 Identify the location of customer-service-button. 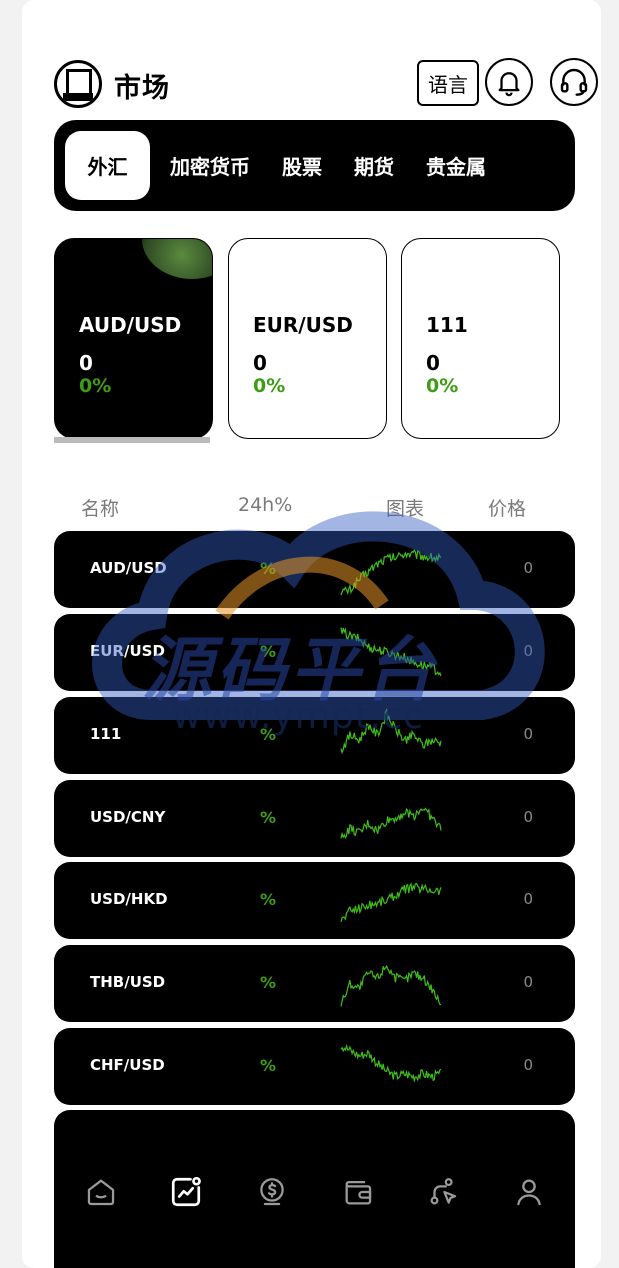
(574, 82).